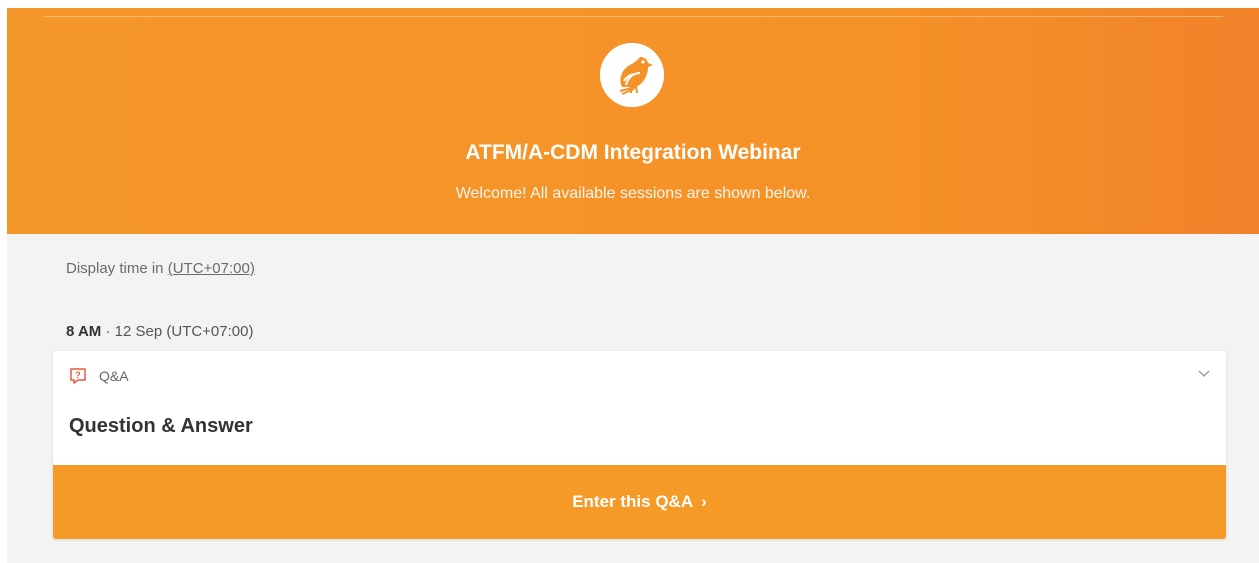  I want to click on timezone-link: (UTC+07:00), so click(211, 268).